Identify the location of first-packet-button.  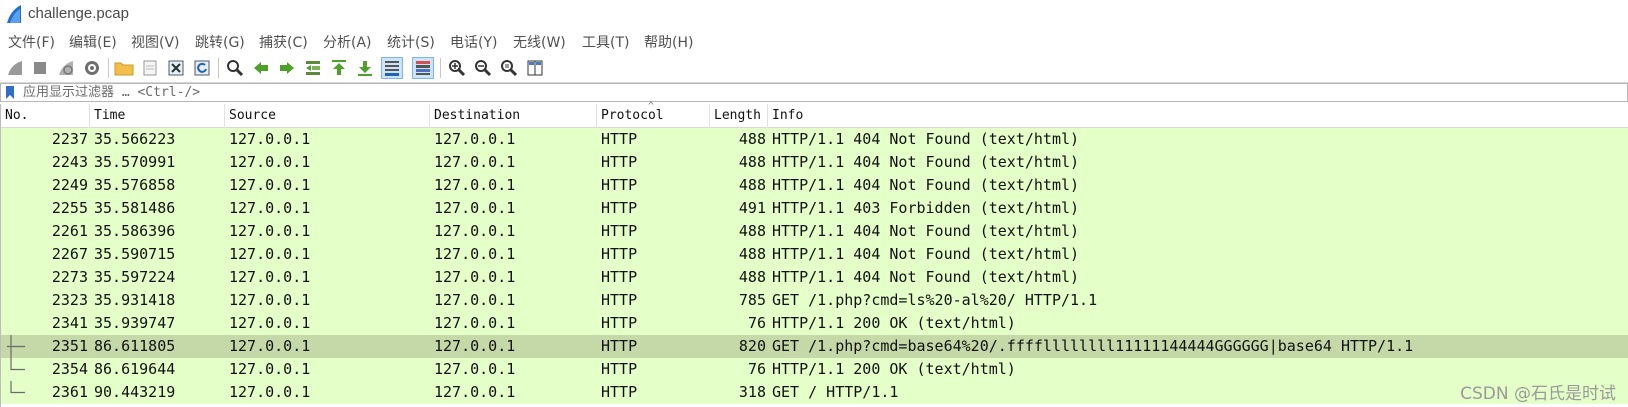
(339, 68).